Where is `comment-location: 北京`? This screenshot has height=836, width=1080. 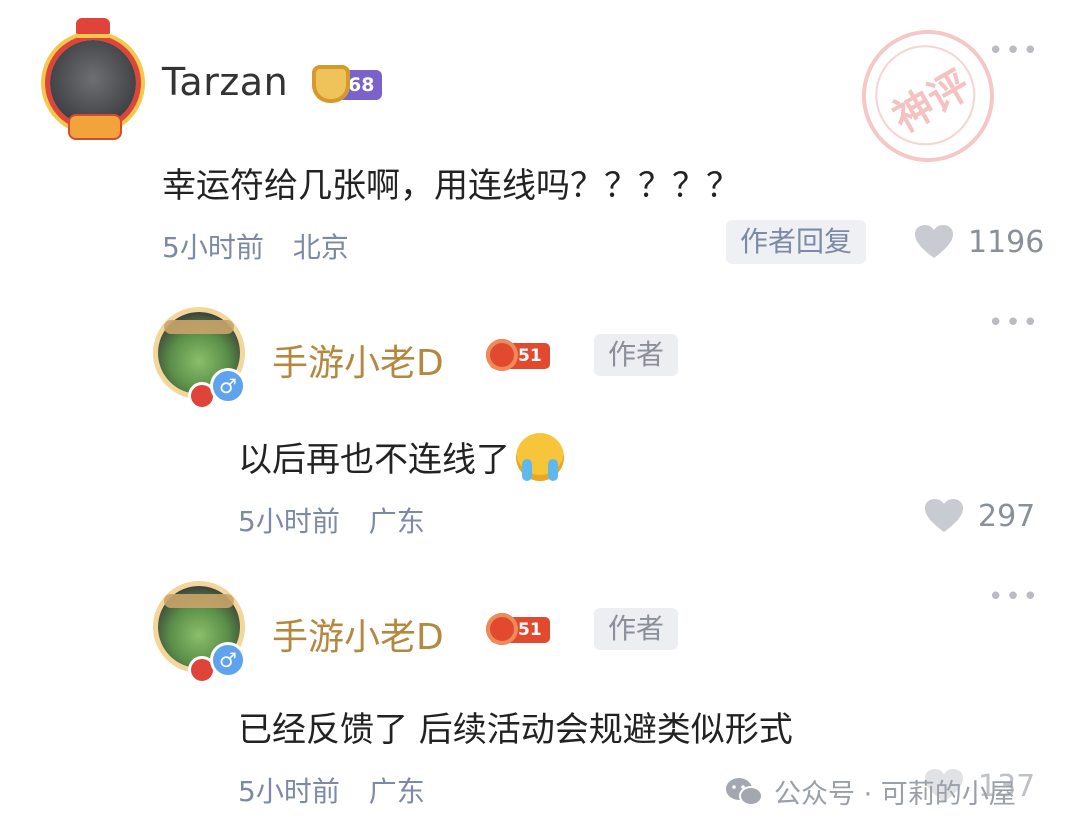 comment-location: 北京 is located at coordinates (320, 247).